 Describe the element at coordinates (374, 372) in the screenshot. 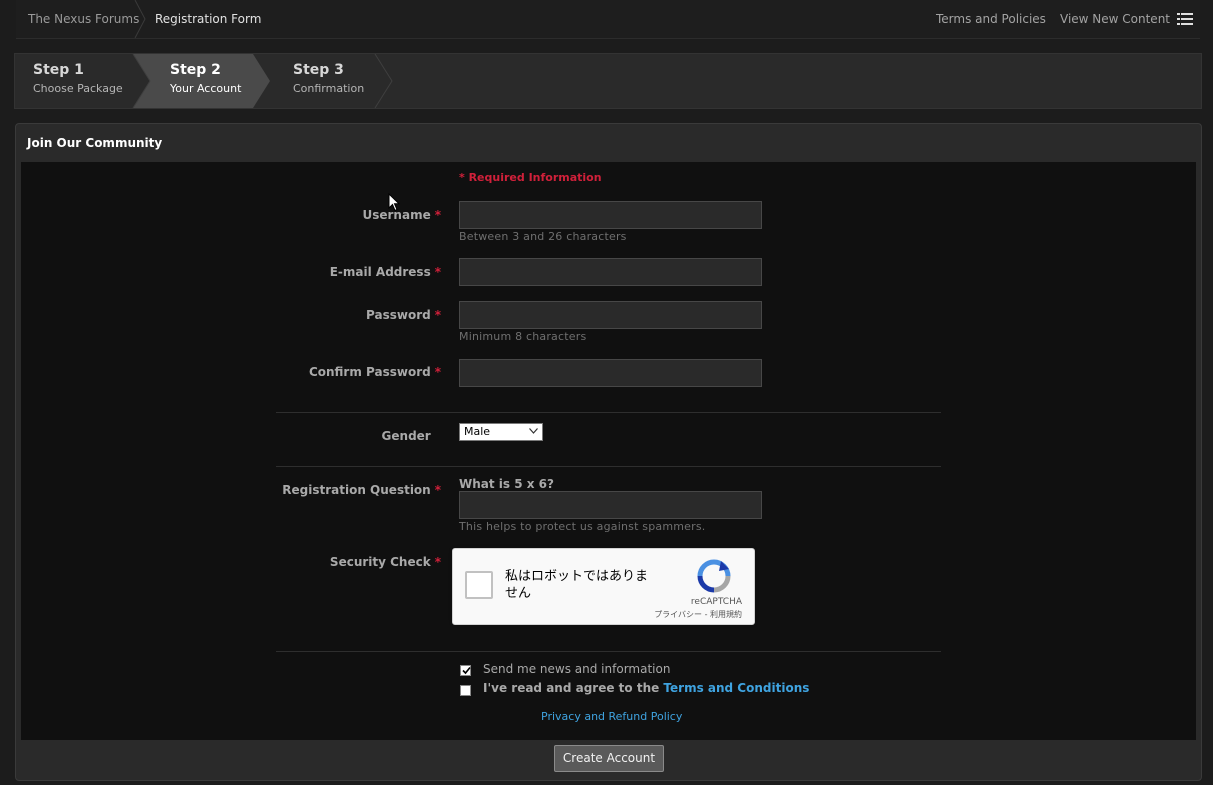

I see `confirm-password-label: Confirm Password *` at that location.